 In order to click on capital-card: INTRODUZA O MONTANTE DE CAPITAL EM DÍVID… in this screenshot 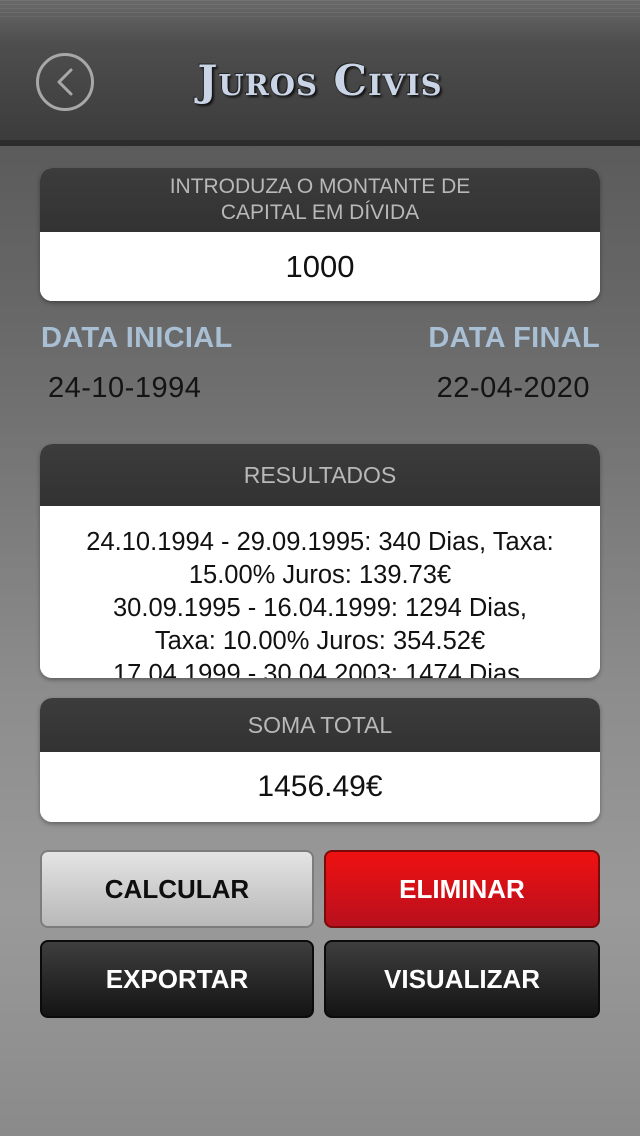, I will do `click(320, 234)`.